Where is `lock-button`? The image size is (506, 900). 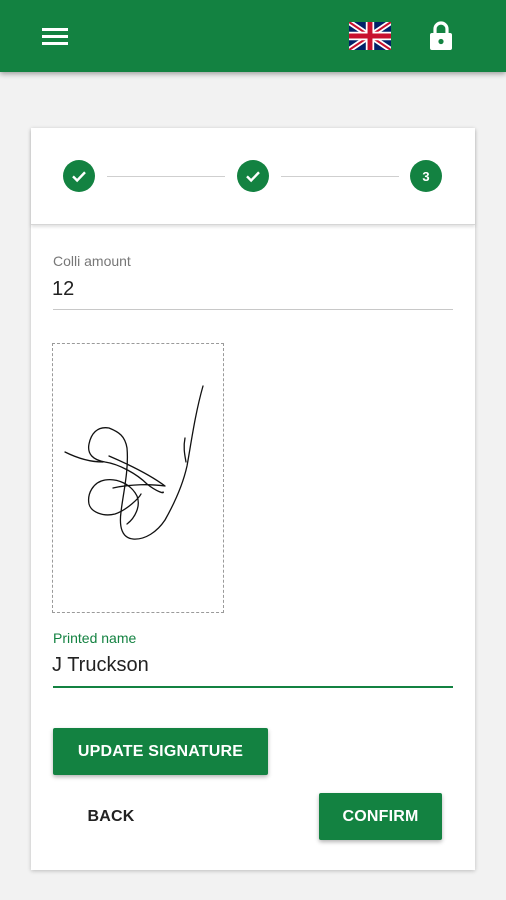 lock-button is located at coordinates (441, 36).